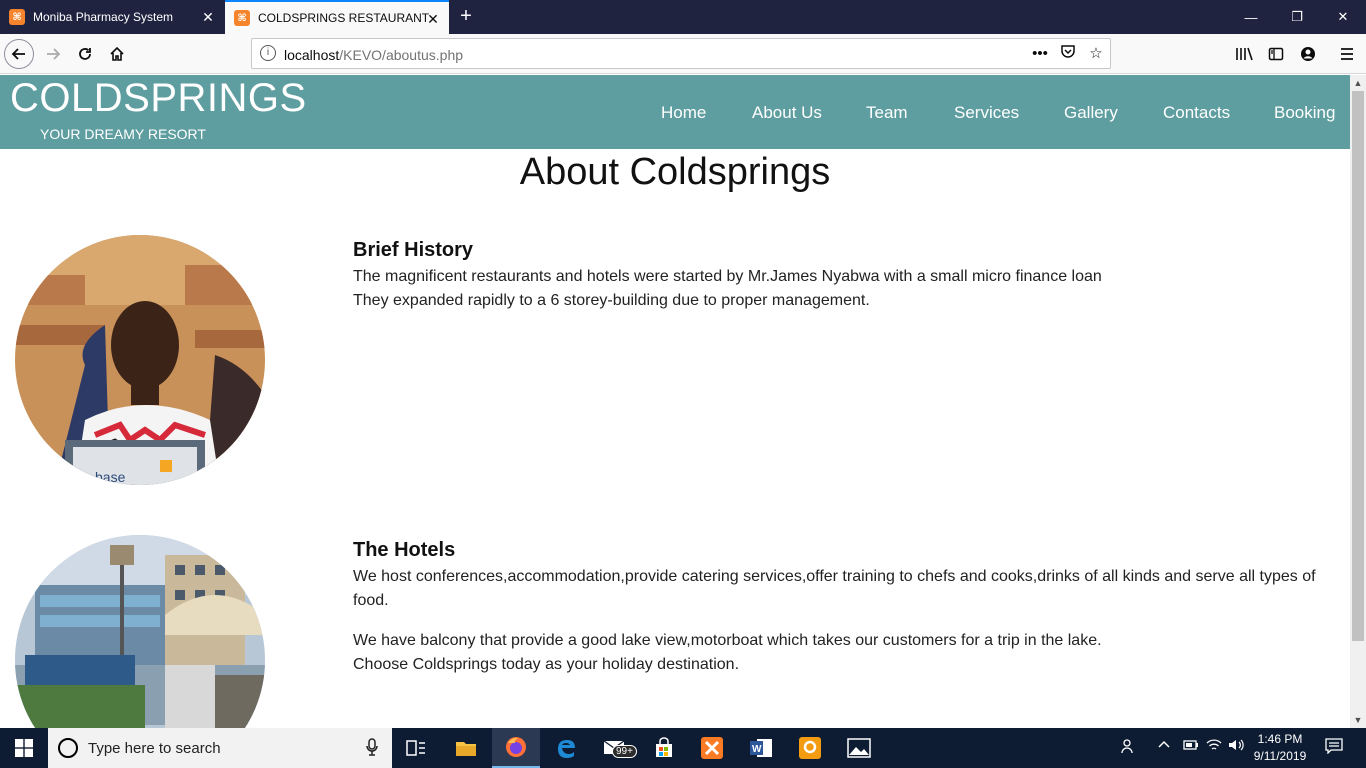  I want to click on action-center-icon, so click(1334, 747).